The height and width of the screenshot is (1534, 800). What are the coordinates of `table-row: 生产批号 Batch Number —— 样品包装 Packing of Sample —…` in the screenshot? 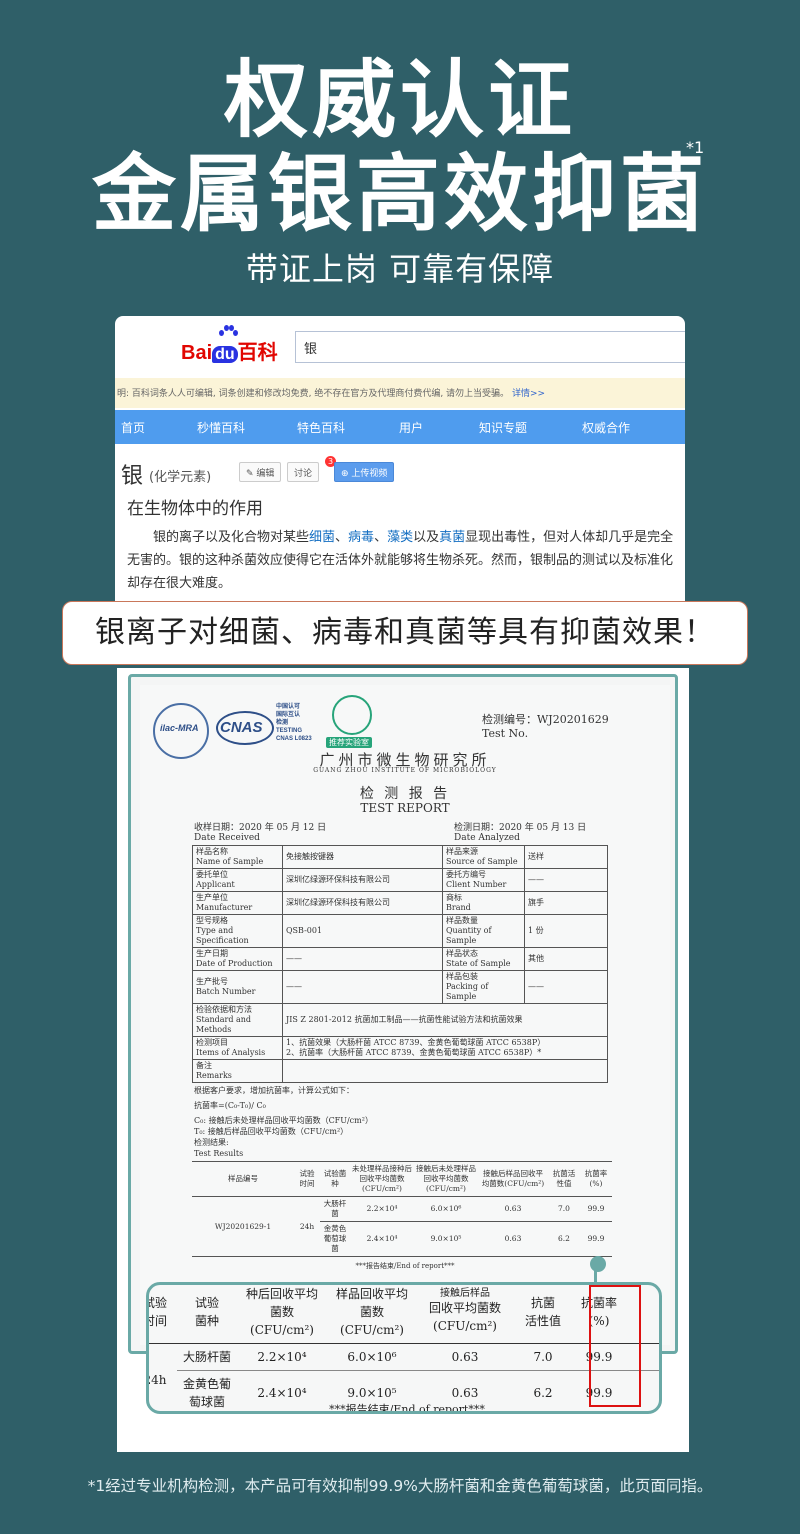 It's located at (400, 987).